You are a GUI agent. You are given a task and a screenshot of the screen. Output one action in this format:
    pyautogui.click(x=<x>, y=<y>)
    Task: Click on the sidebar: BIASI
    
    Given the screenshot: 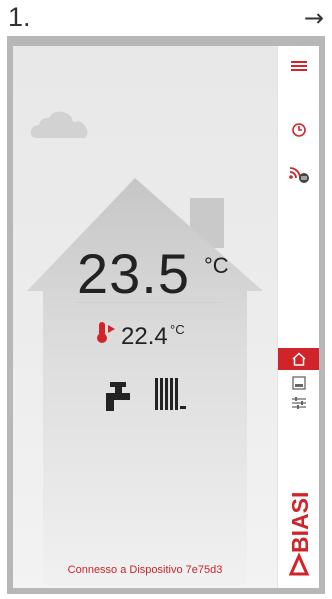 What is the action you would take?
    pyautogui.click(x=298, y=317)
    